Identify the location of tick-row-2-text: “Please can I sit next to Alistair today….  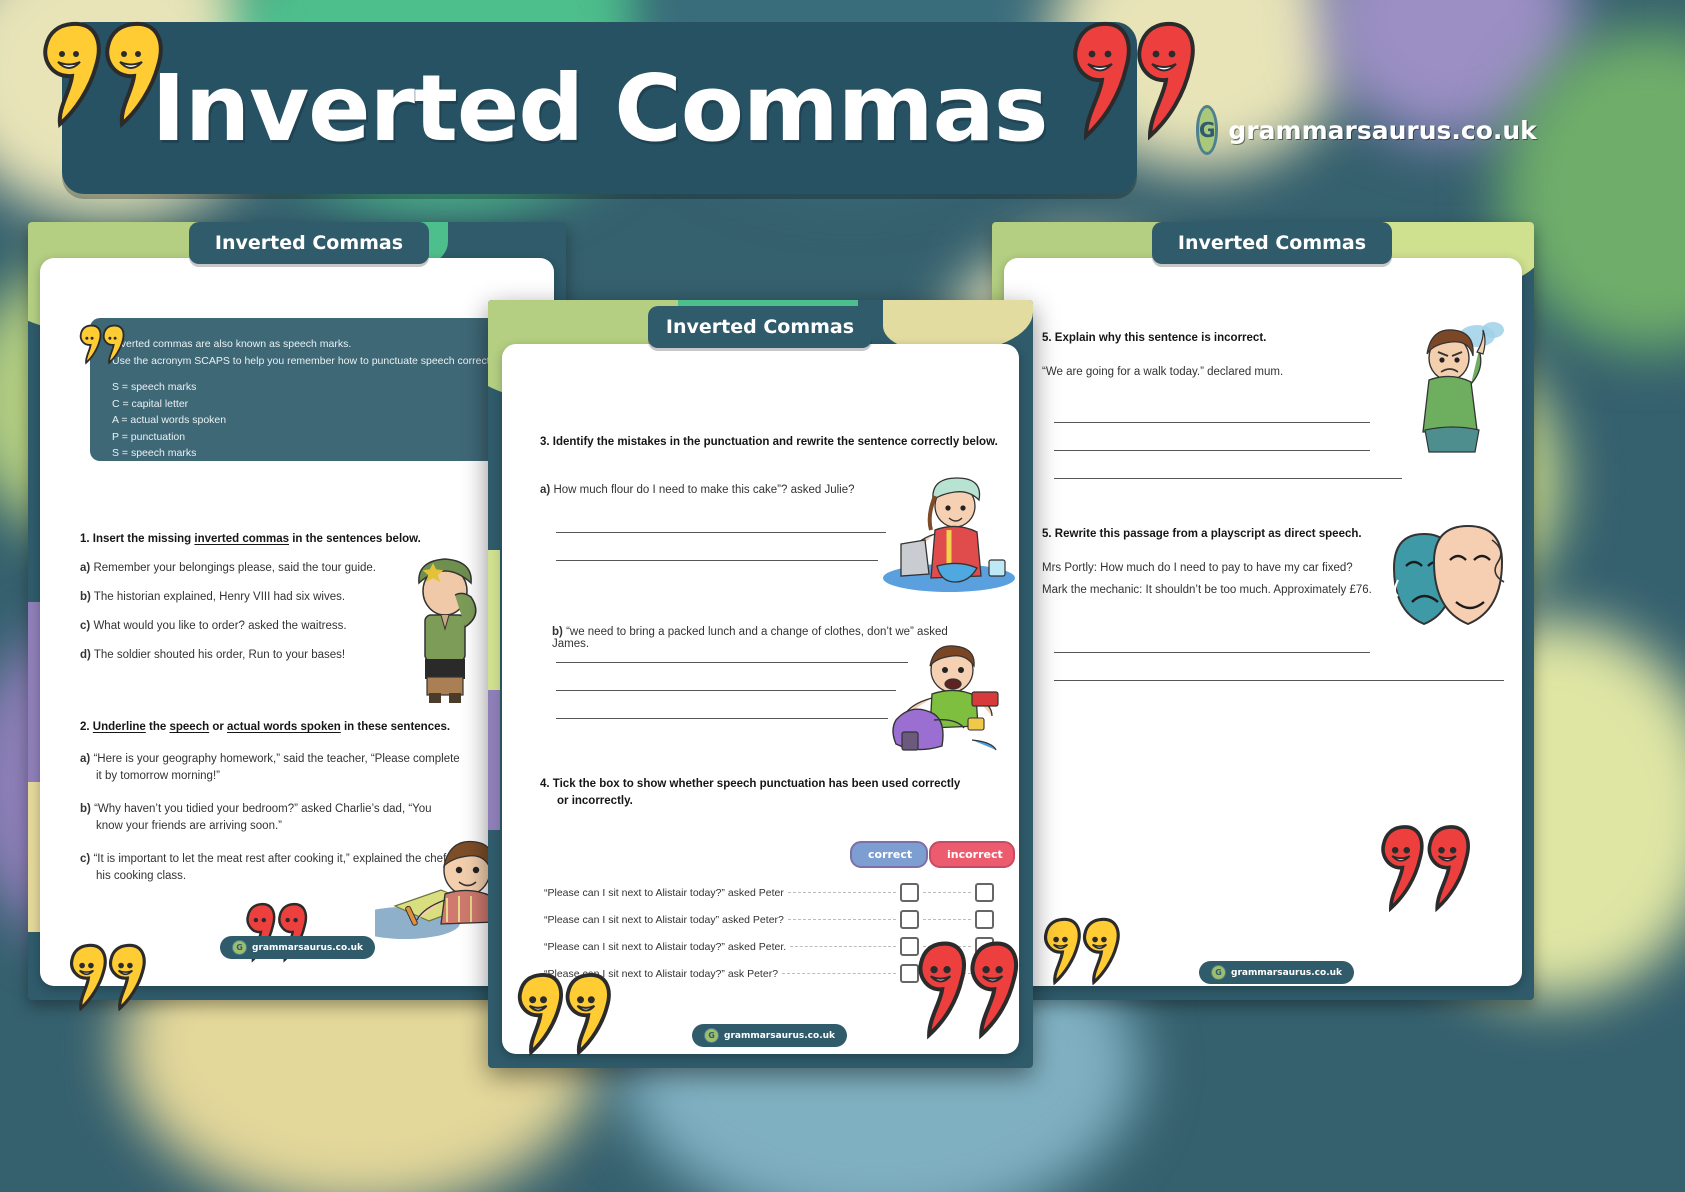
(664, 919).